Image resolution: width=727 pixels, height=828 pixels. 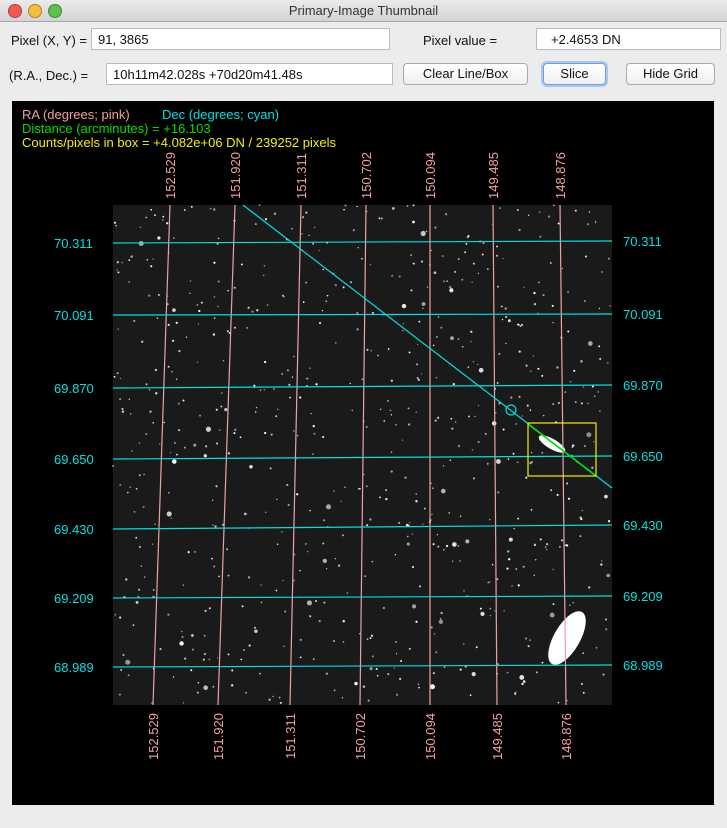 I want to click on slice-button: Slice, so click(x=574, y=74).